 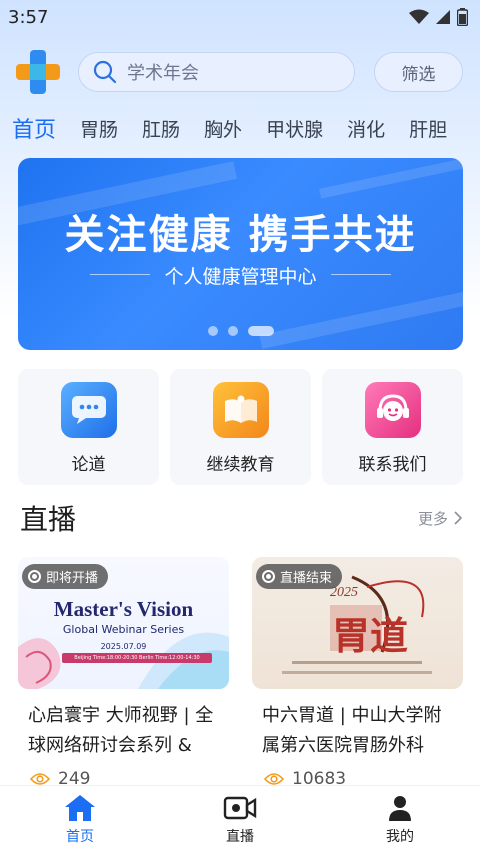 I want to click on status-badge: 即将开播, so click(x=65, y=576).